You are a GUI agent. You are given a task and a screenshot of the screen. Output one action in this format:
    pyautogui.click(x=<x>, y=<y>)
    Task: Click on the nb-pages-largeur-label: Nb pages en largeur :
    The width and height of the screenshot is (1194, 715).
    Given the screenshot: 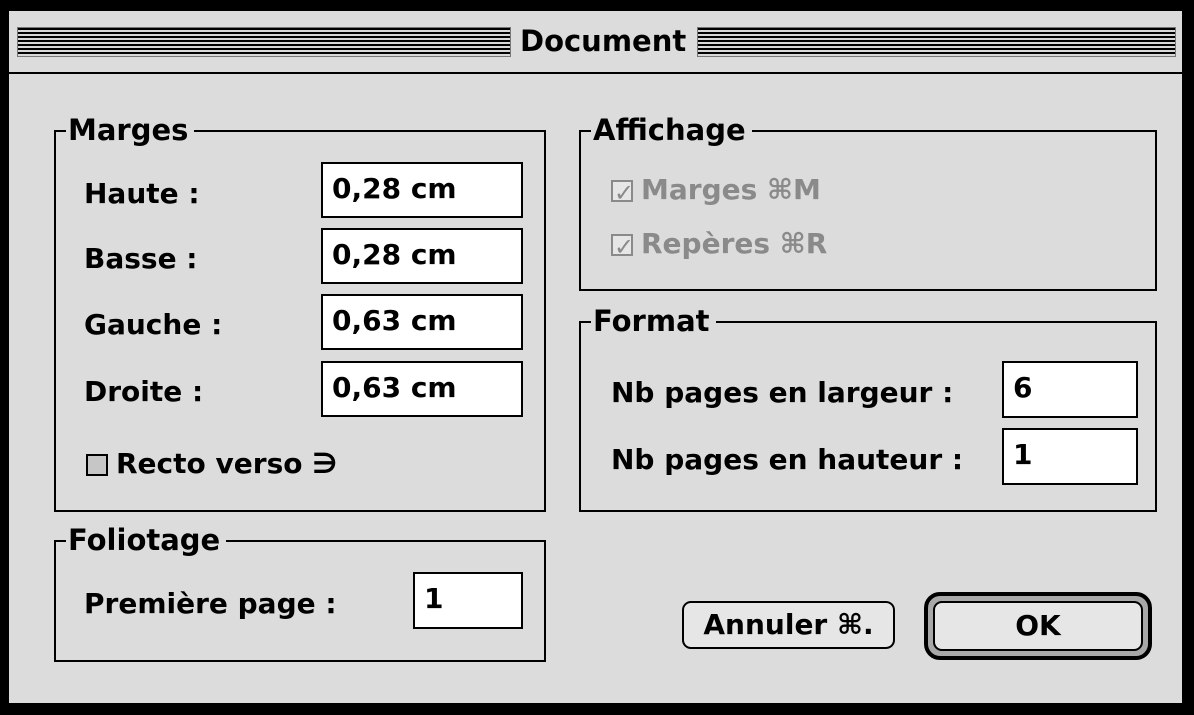 What is the action you would take?
    pyautogui.click(x=782, y=392)
    